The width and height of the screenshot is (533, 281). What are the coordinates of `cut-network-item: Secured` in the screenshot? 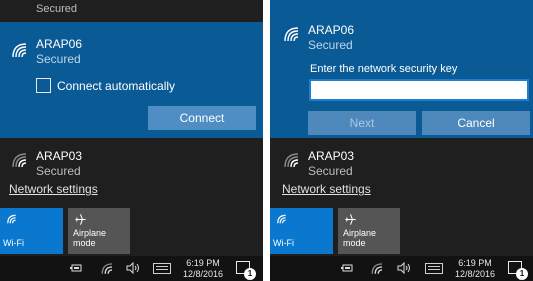 It's located at (131, 11).